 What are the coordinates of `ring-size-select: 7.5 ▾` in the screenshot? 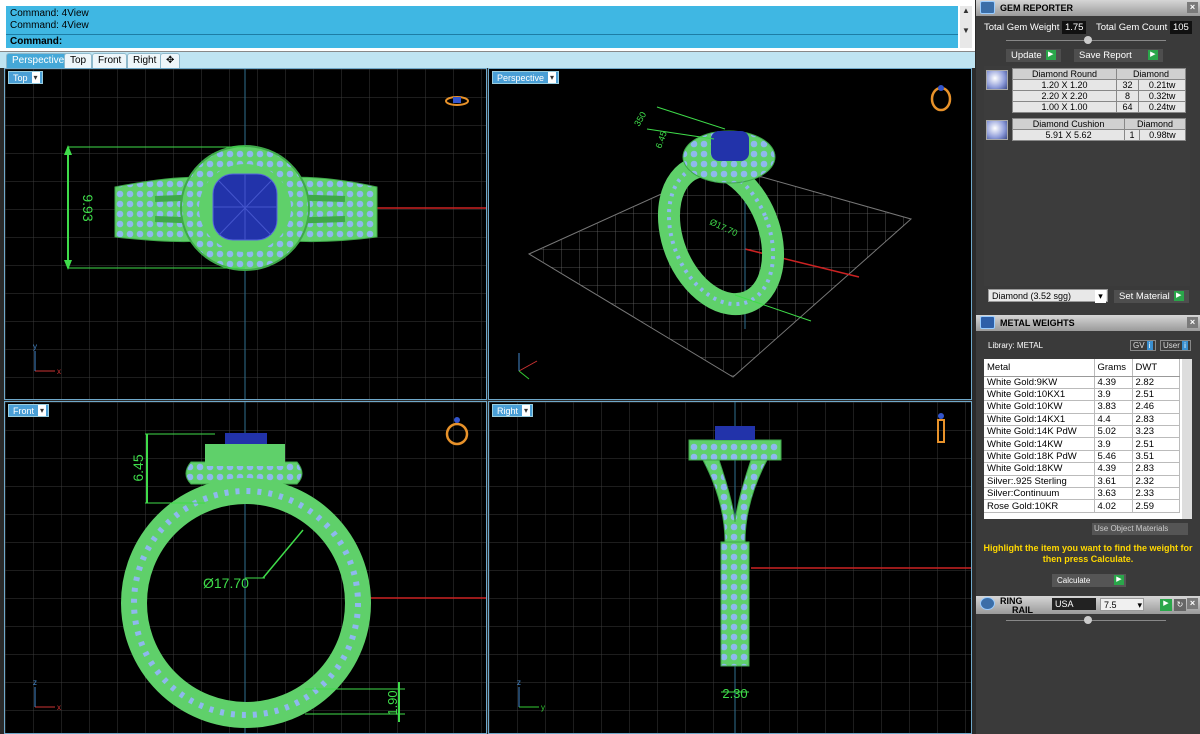 It's located at (1122, 604).